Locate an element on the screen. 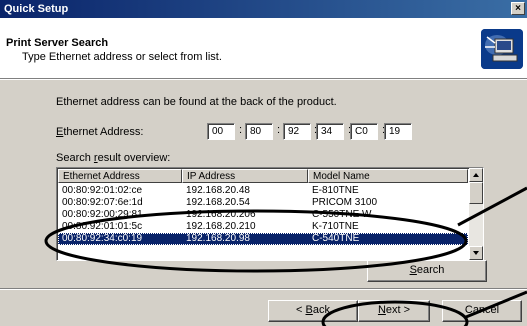 Image resolution: width=527 pixels, height=326 pixels. scroll-thumb is located at coordinates (476, 193).